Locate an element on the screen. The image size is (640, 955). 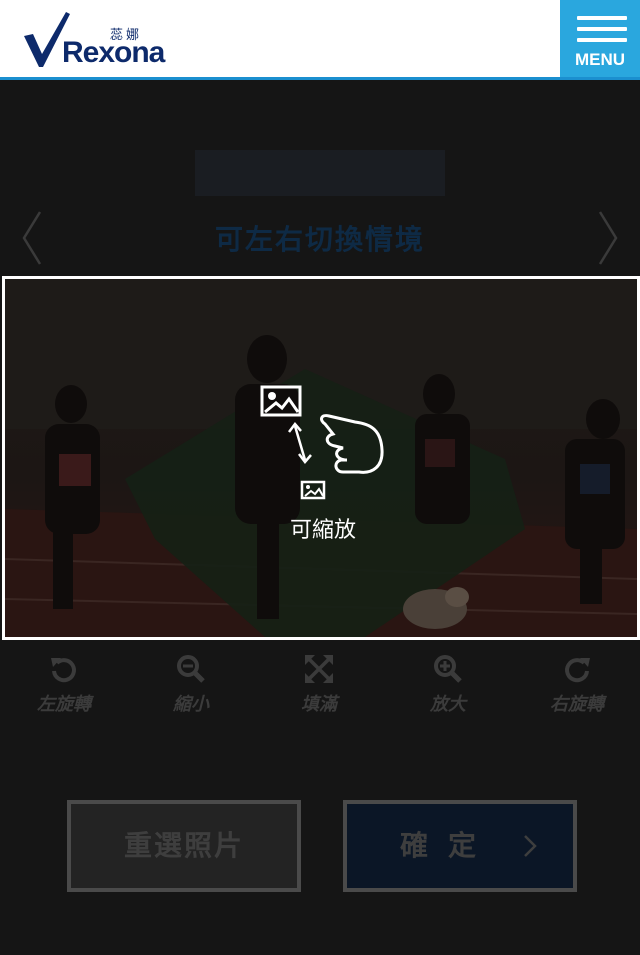
zoom-in-button: 放大 is located at coordinates (448, 685).